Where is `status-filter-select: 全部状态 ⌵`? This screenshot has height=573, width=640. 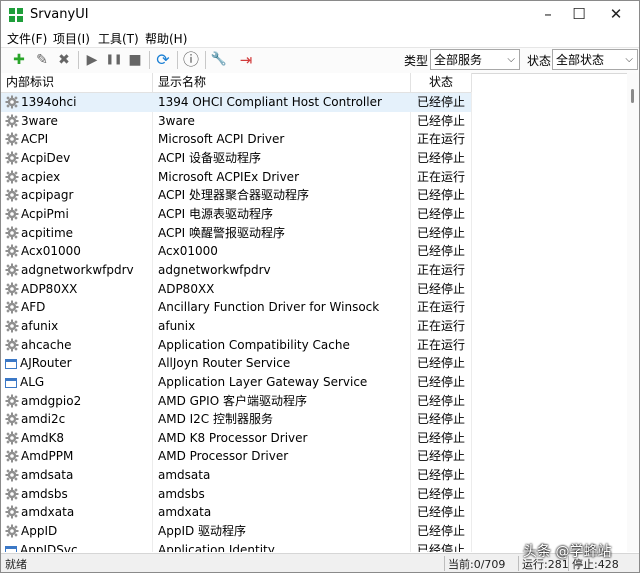 status-filter-select: 全部状态 ⌵ is located at coordinates (595, 59).